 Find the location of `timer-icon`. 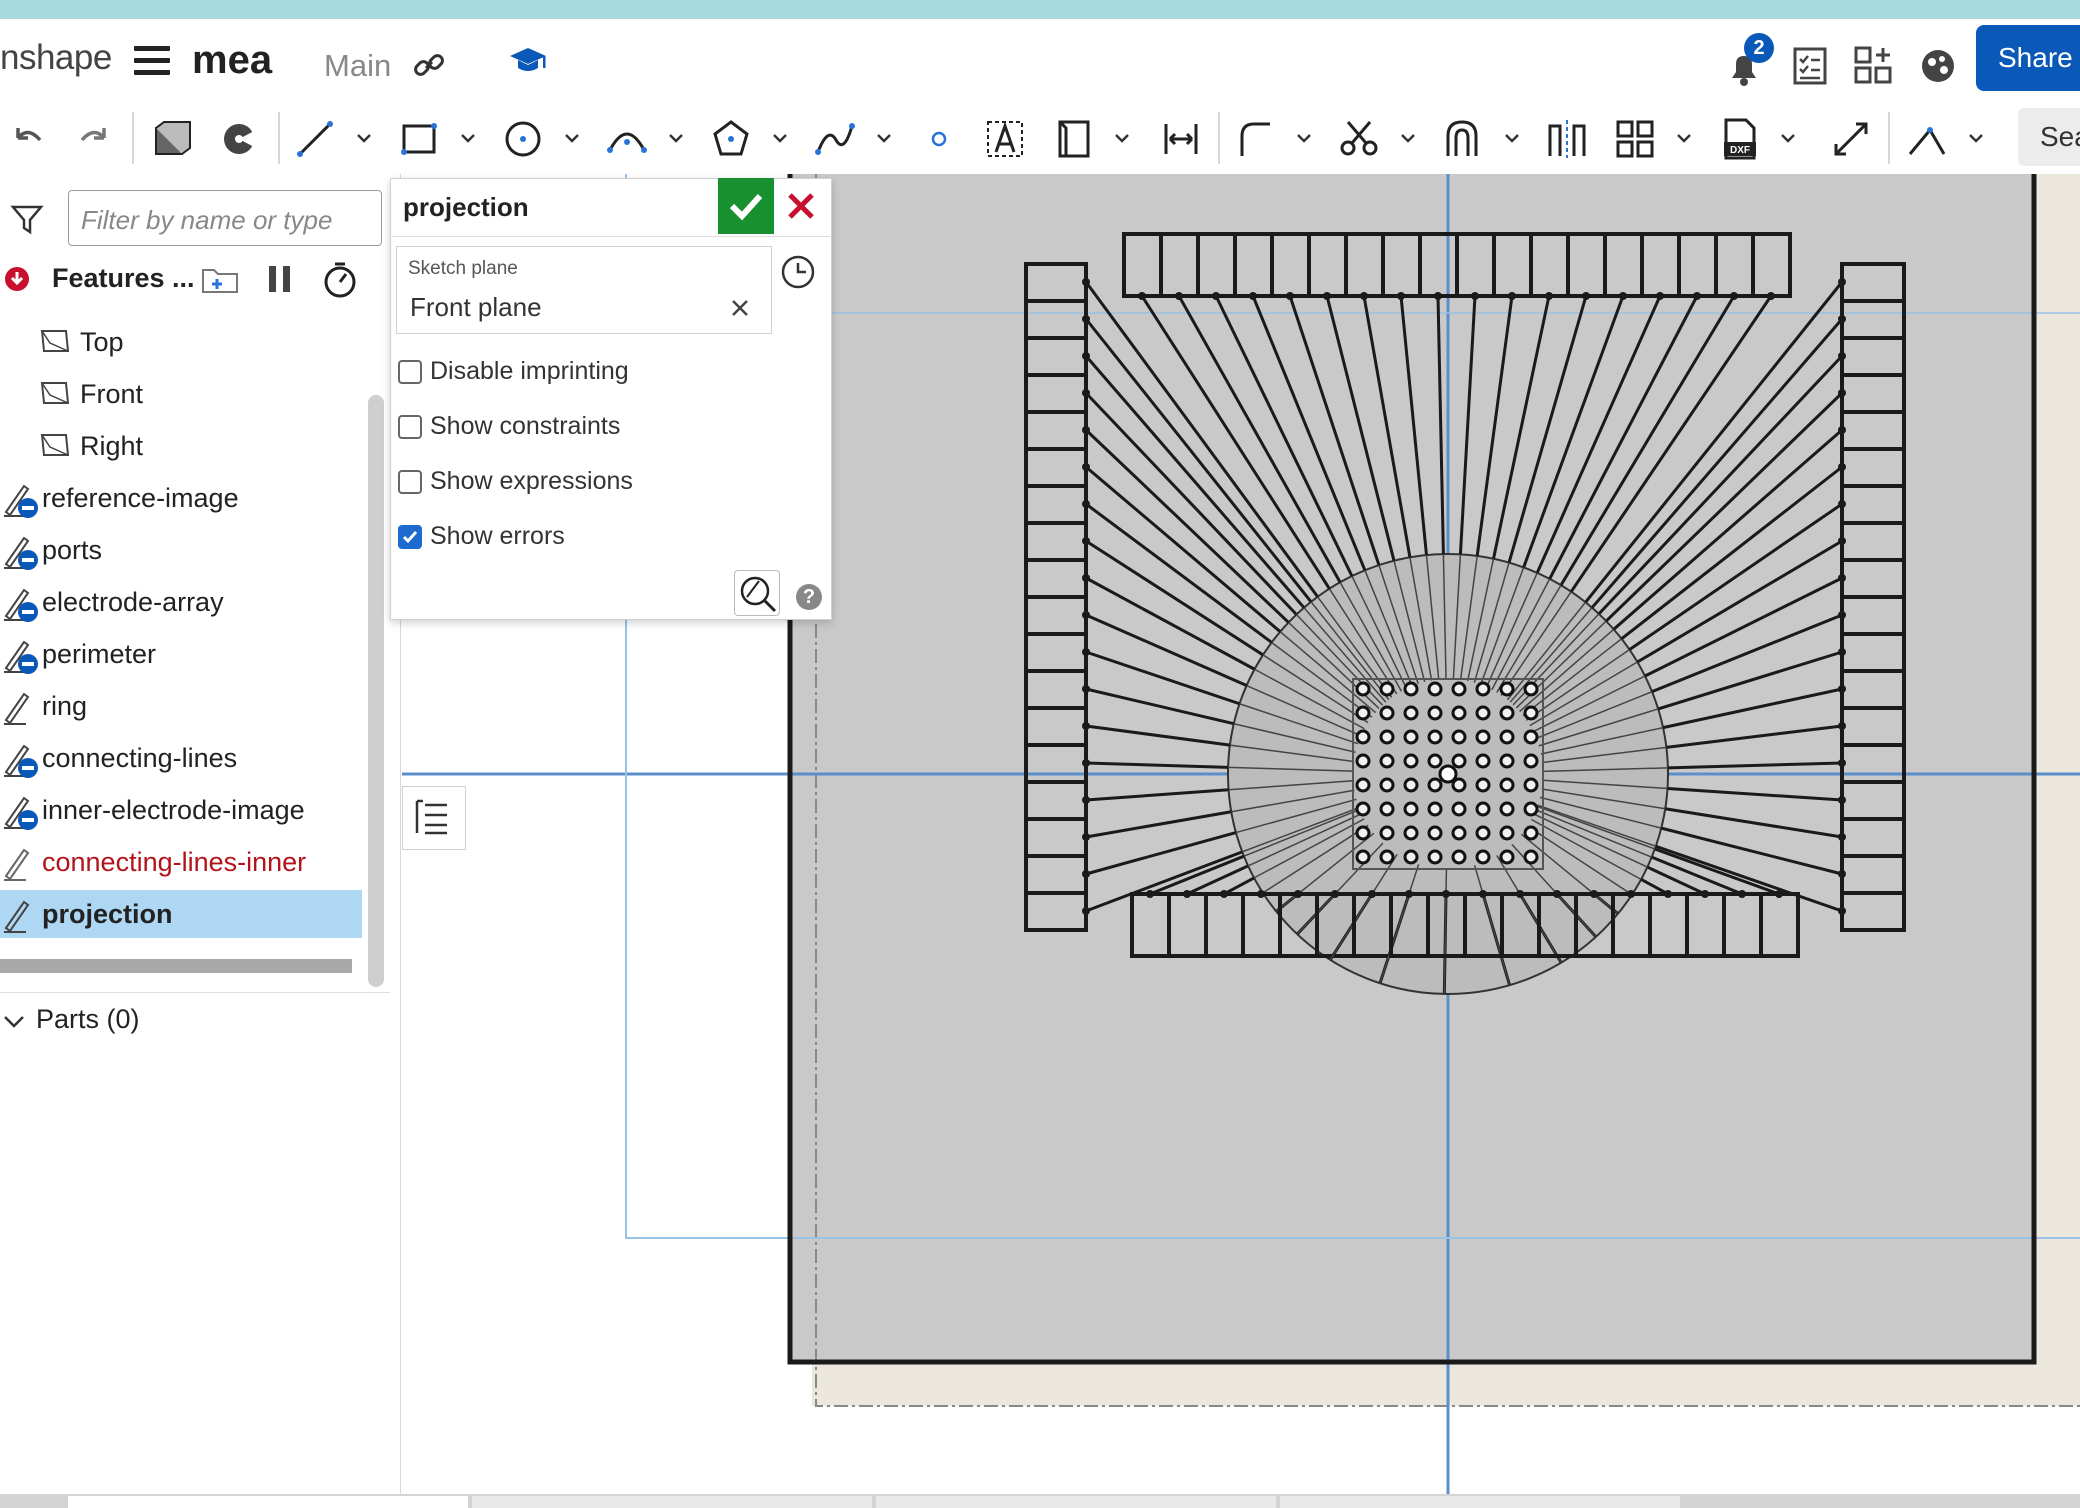

timer-icon is located at coordinates (340, 280).